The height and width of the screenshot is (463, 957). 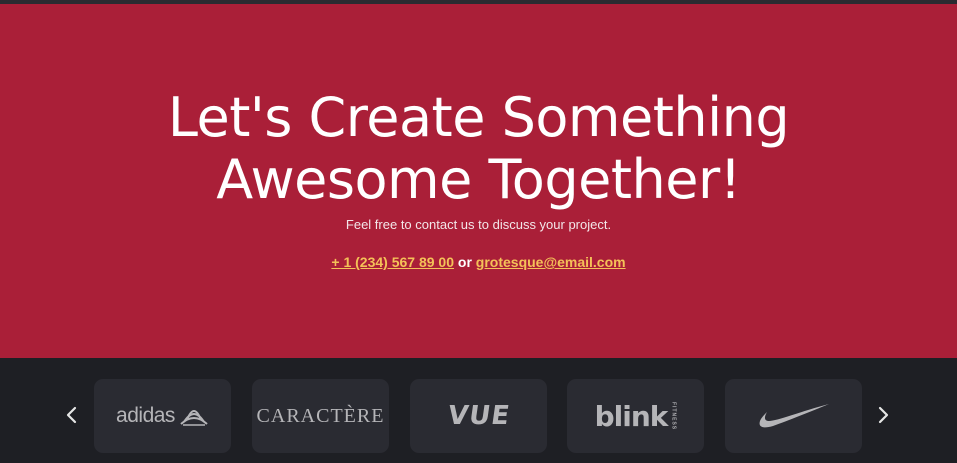 I want to click on contact-connector: or, so click(x=465, y=262).